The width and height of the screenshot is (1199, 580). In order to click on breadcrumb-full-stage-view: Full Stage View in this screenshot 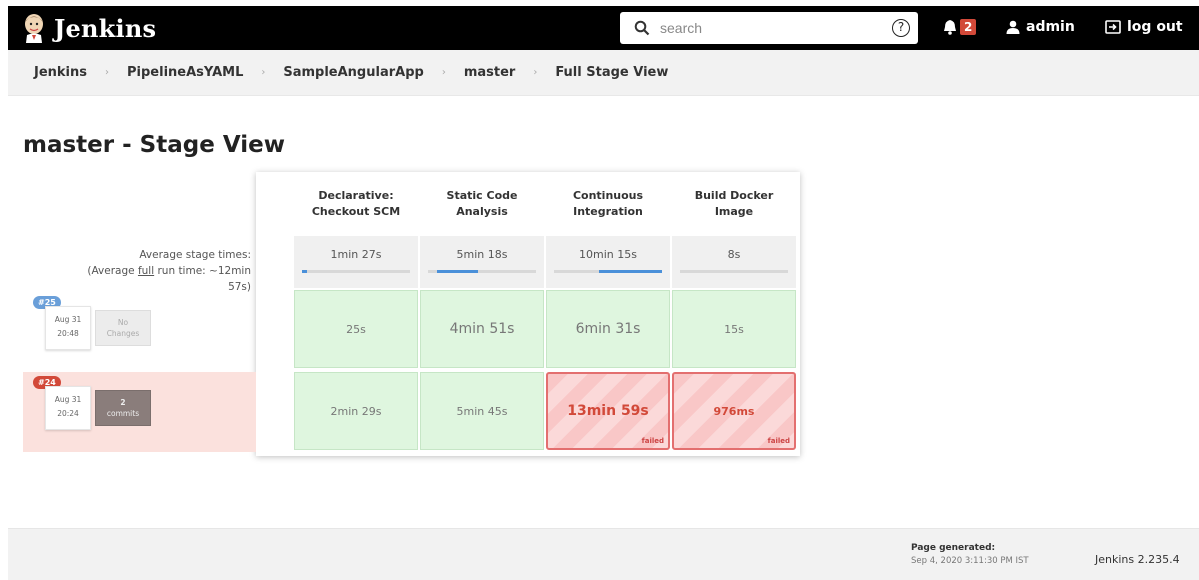, I will do `click(611, 72)`.